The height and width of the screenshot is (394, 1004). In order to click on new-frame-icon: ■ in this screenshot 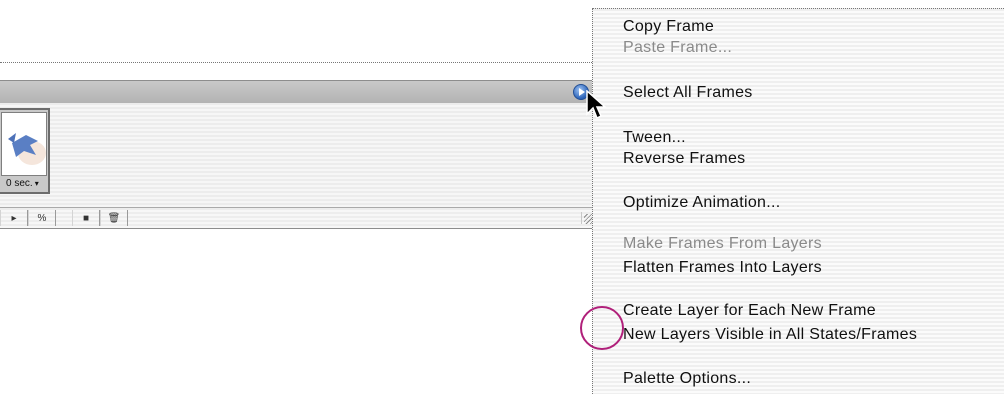, I will do `click(86, 218)`.